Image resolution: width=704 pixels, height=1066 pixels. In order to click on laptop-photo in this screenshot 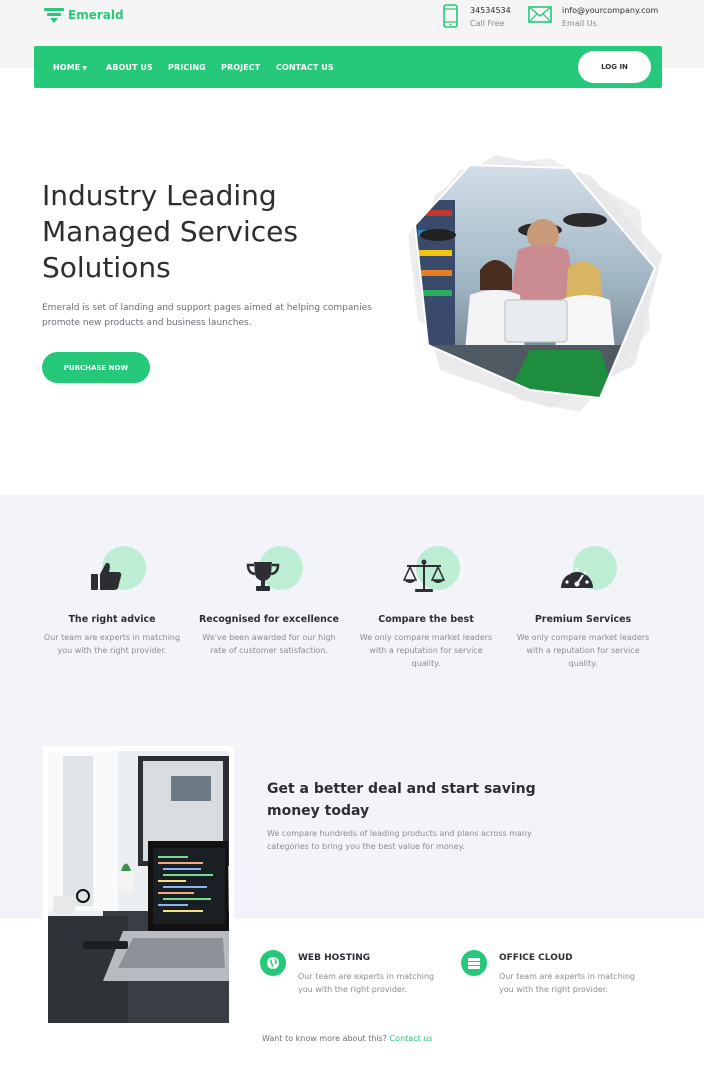, I will do `click(138, 887)`.